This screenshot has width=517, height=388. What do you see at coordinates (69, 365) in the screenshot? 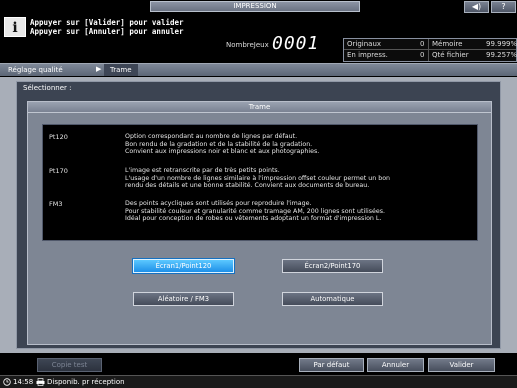
I see `copy-test-button: Copie test` at bounding box center [69, 365].